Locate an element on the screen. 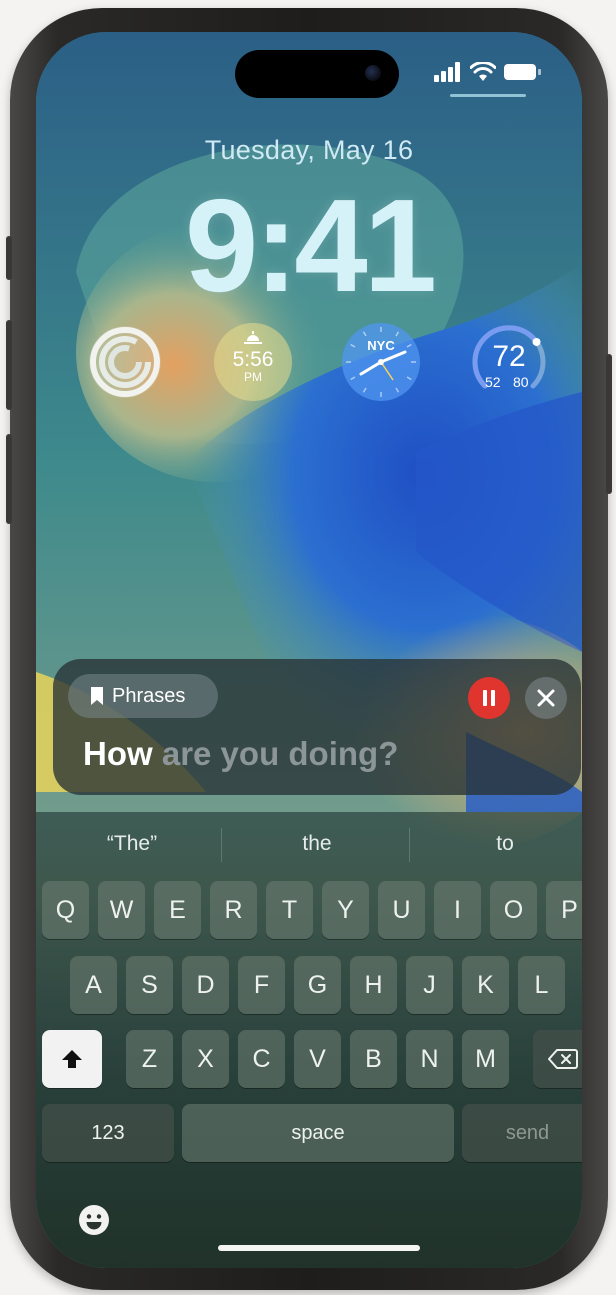  sunset-period: PM is located at coordinates (253, 377).